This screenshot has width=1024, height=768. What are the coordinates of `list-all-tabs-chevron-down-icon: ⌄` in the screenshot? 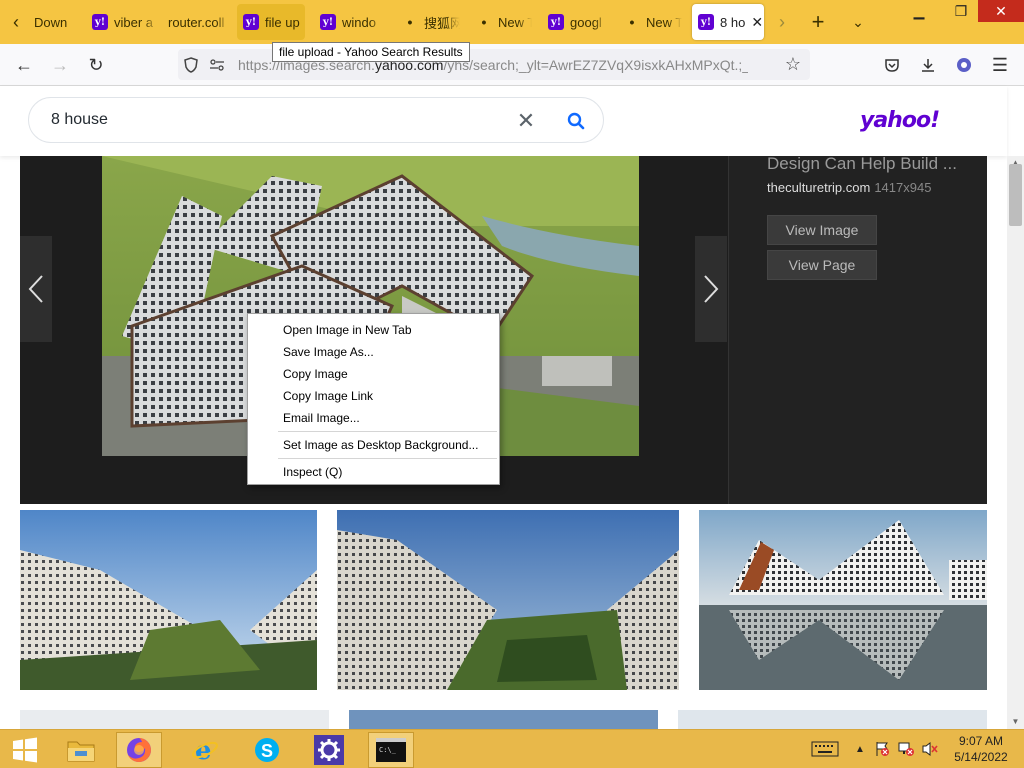 It's located at (858, 22).